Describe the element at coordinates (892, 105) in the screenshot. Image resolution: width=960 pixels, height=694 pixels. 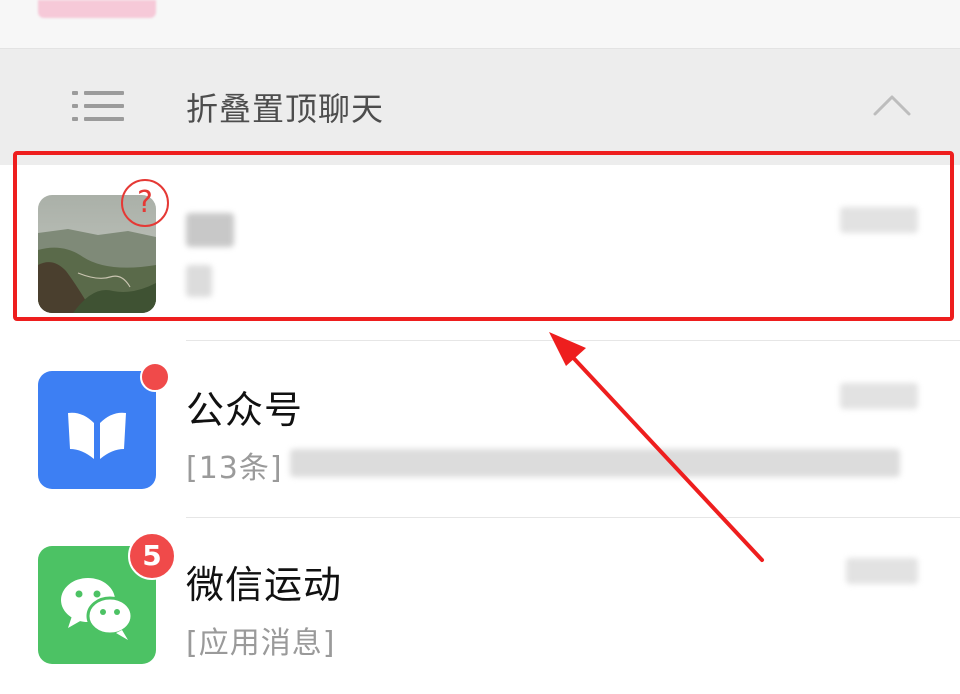
I see `chevron-up-icon` at that location.